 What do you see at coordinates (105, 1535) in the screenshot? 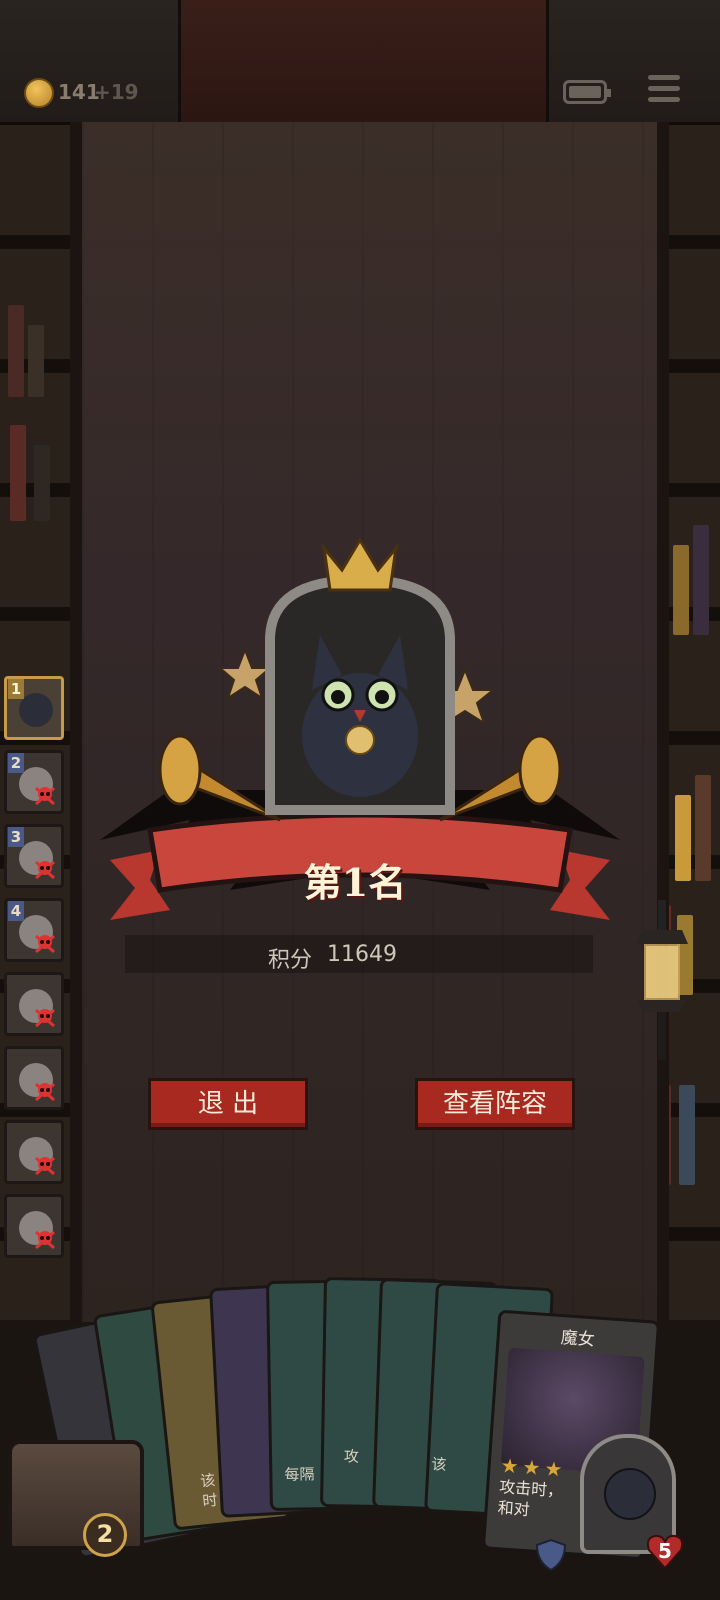
I see `deck-count-badge: 2` at bounding box center [105, 1535].